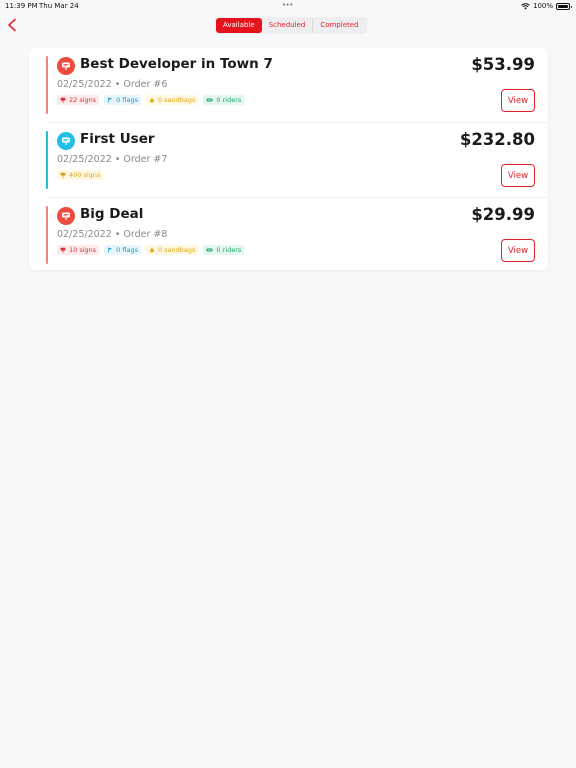 The image size is (576, 768). What do you see at coordinates (85, 175) in the screenshot?
I see `signs-count: 400 signs` at bounding box center [85, 175].